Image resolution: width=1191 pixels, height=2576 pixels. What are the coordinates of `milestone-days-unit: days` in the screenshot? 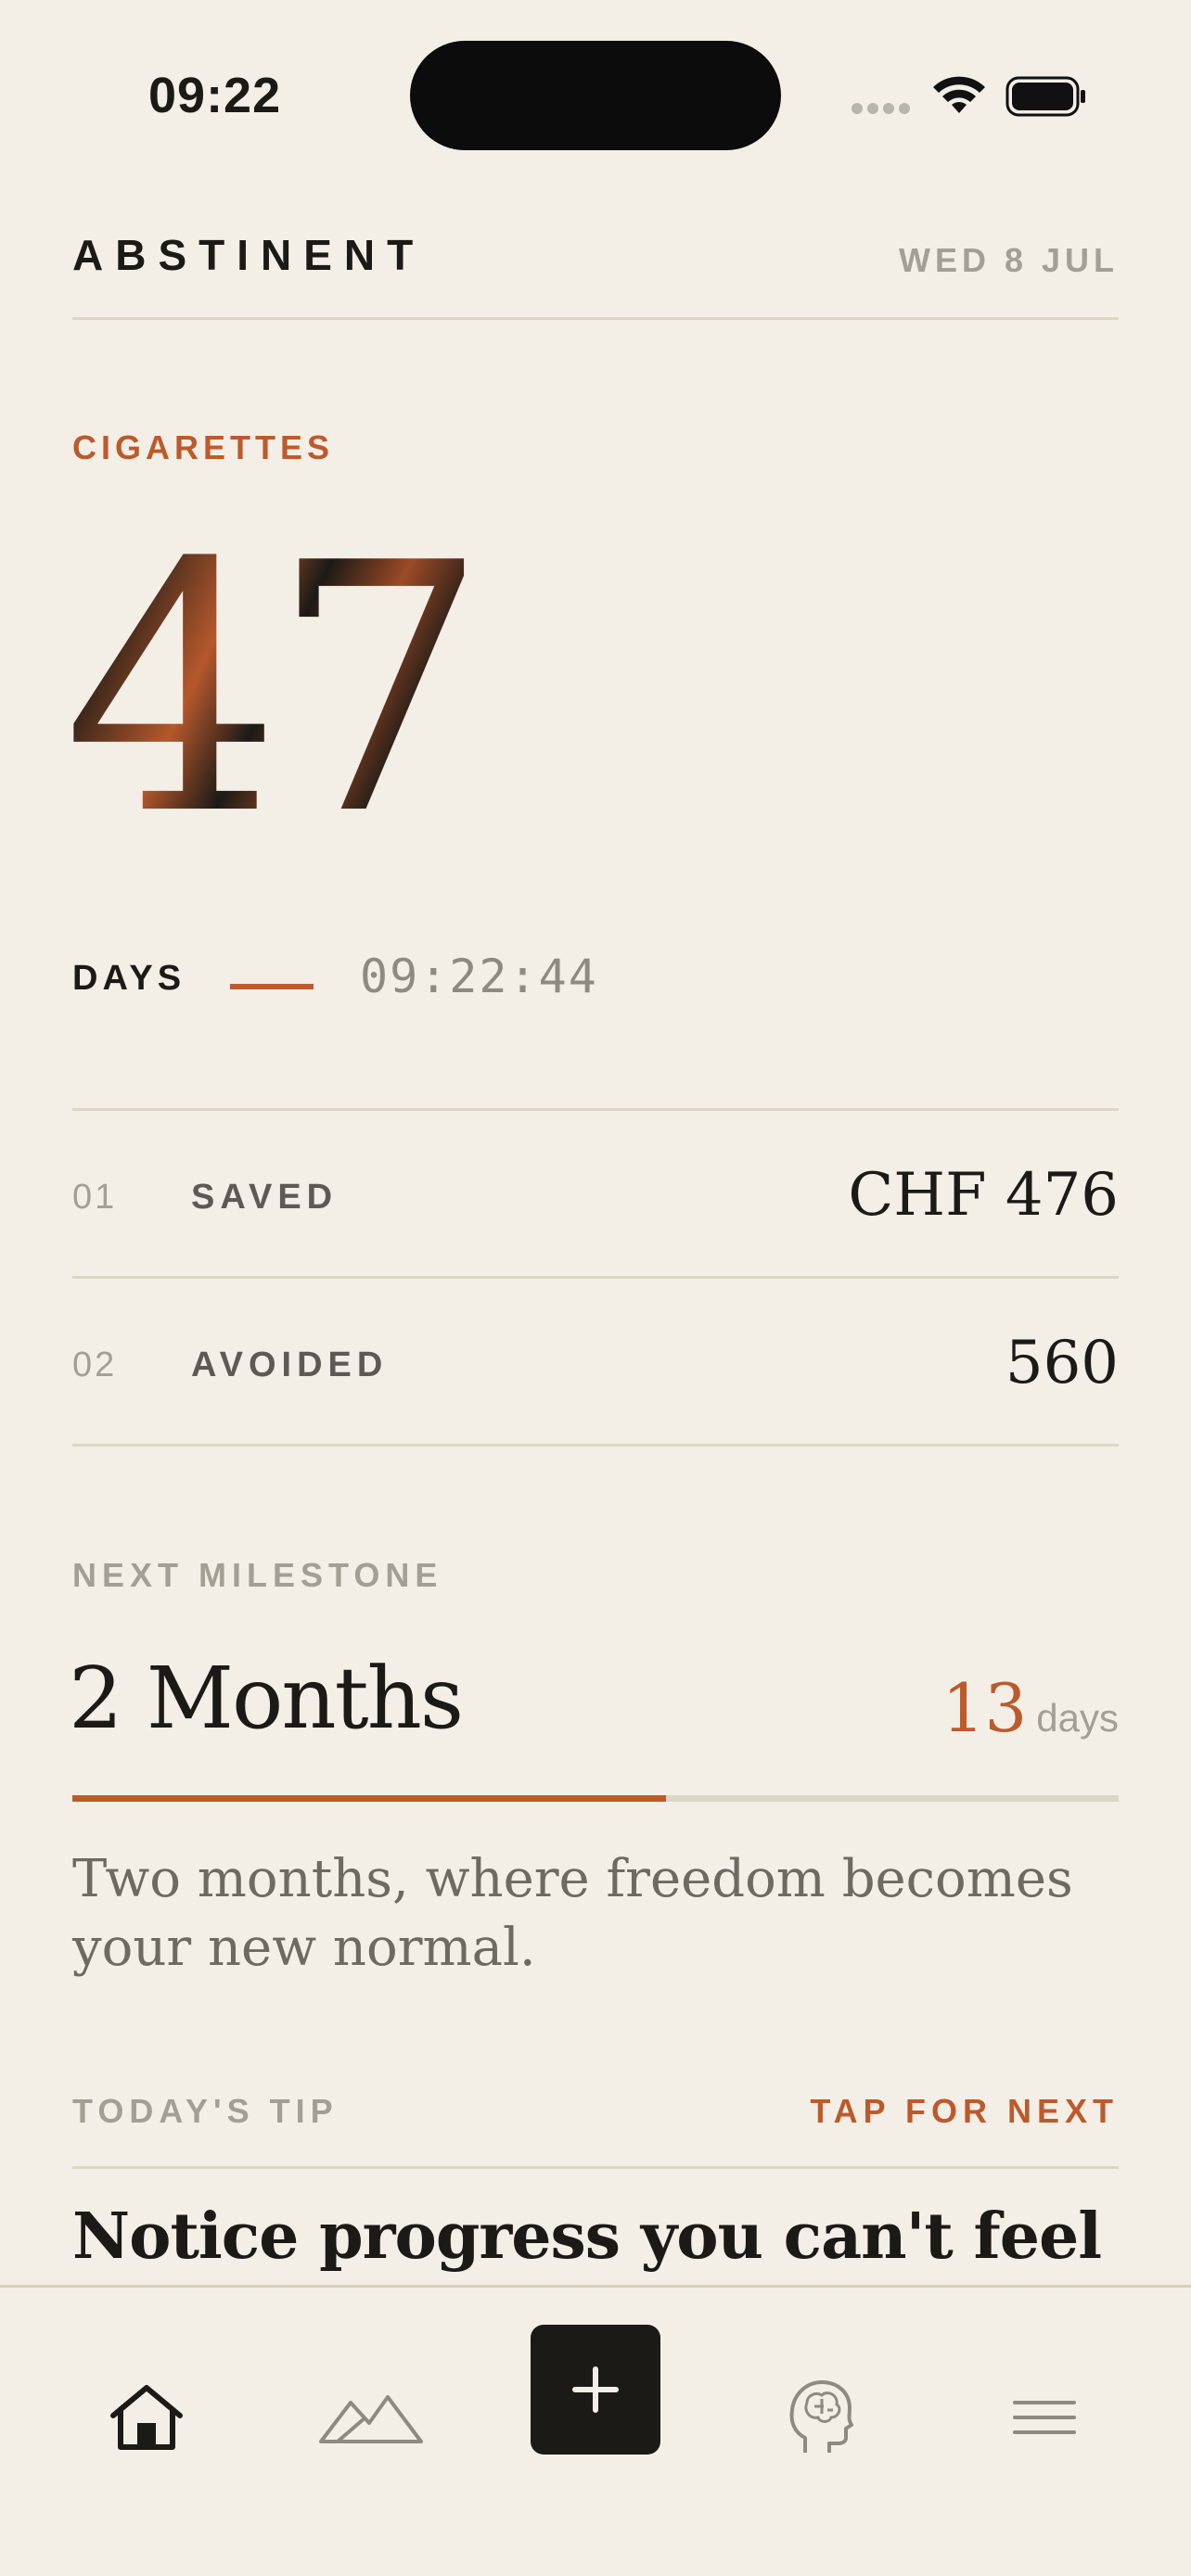 It's located at (1077, 1718).